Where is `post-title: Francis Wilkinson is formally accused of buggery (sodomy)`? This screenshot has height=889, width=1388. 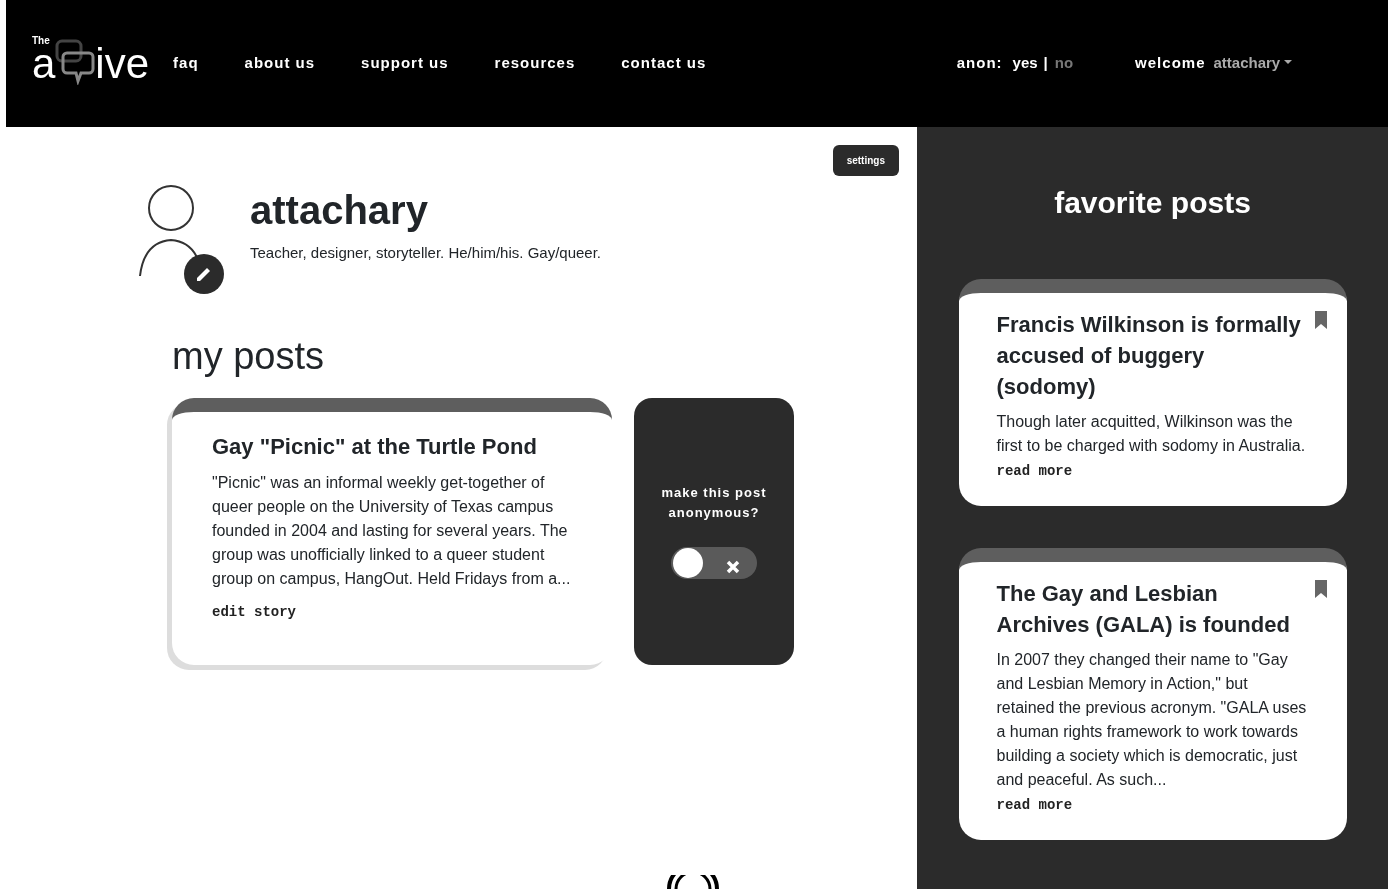 post-title: Francis Wilkinson is formally accused of buggery (sodomy) is located at coordinates (1149, 356).